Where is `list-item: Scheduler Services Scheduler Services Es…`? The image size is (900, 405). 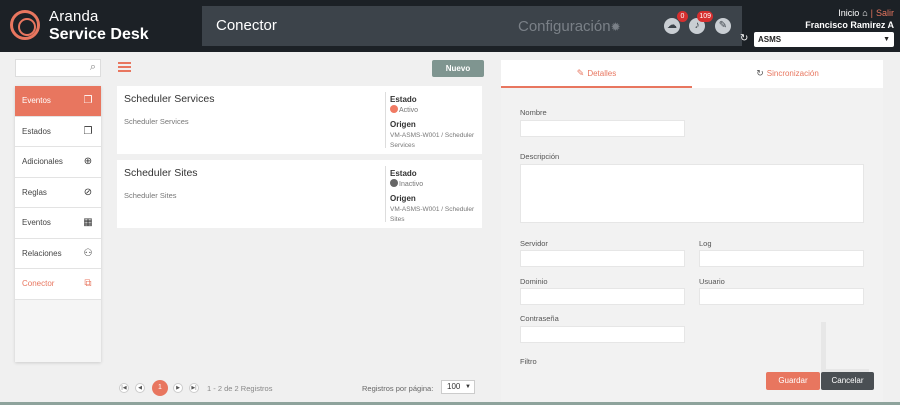
list-item: Scheduler Services Scheduler Services Es… is located at coordinates (299, 120).